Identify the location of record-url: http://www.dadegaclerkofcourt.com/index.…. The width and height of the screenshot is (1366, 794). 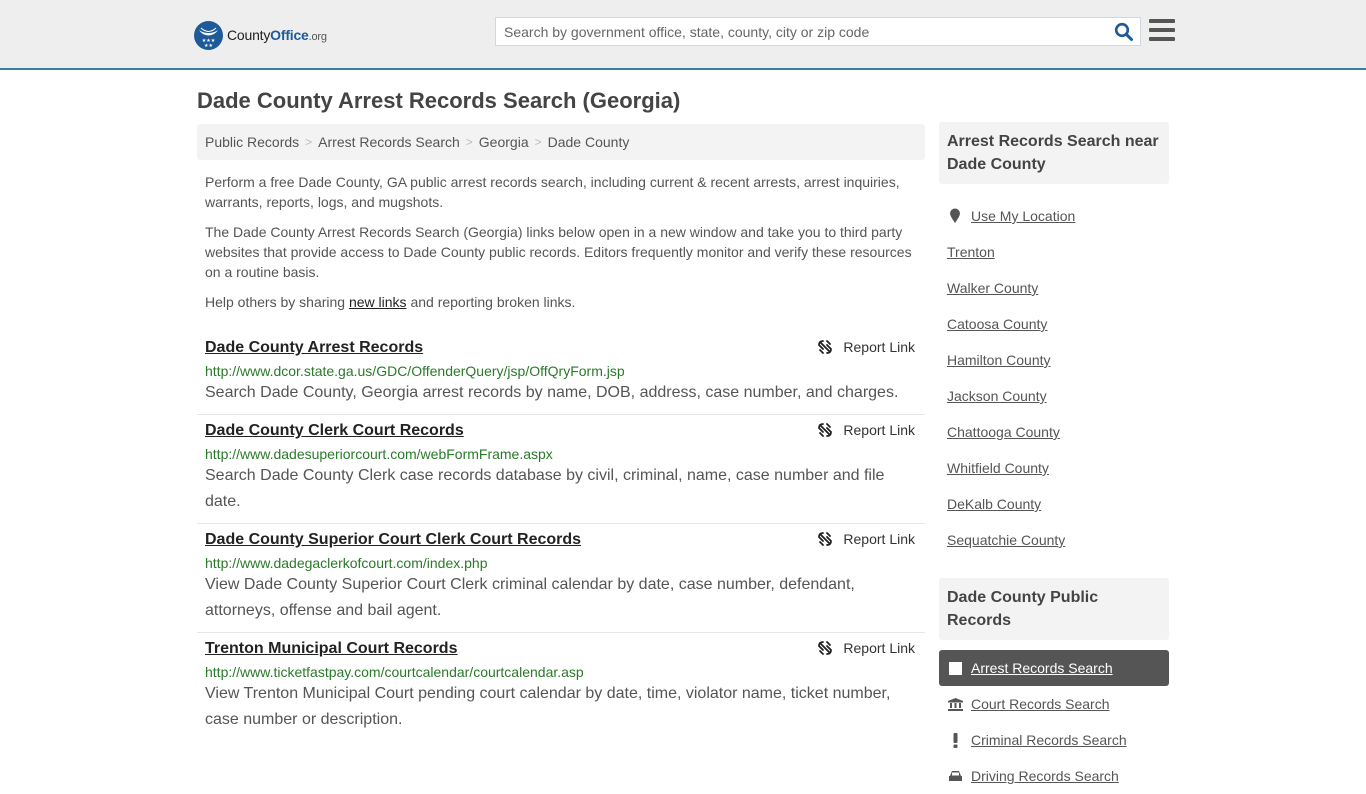
(346, 563).